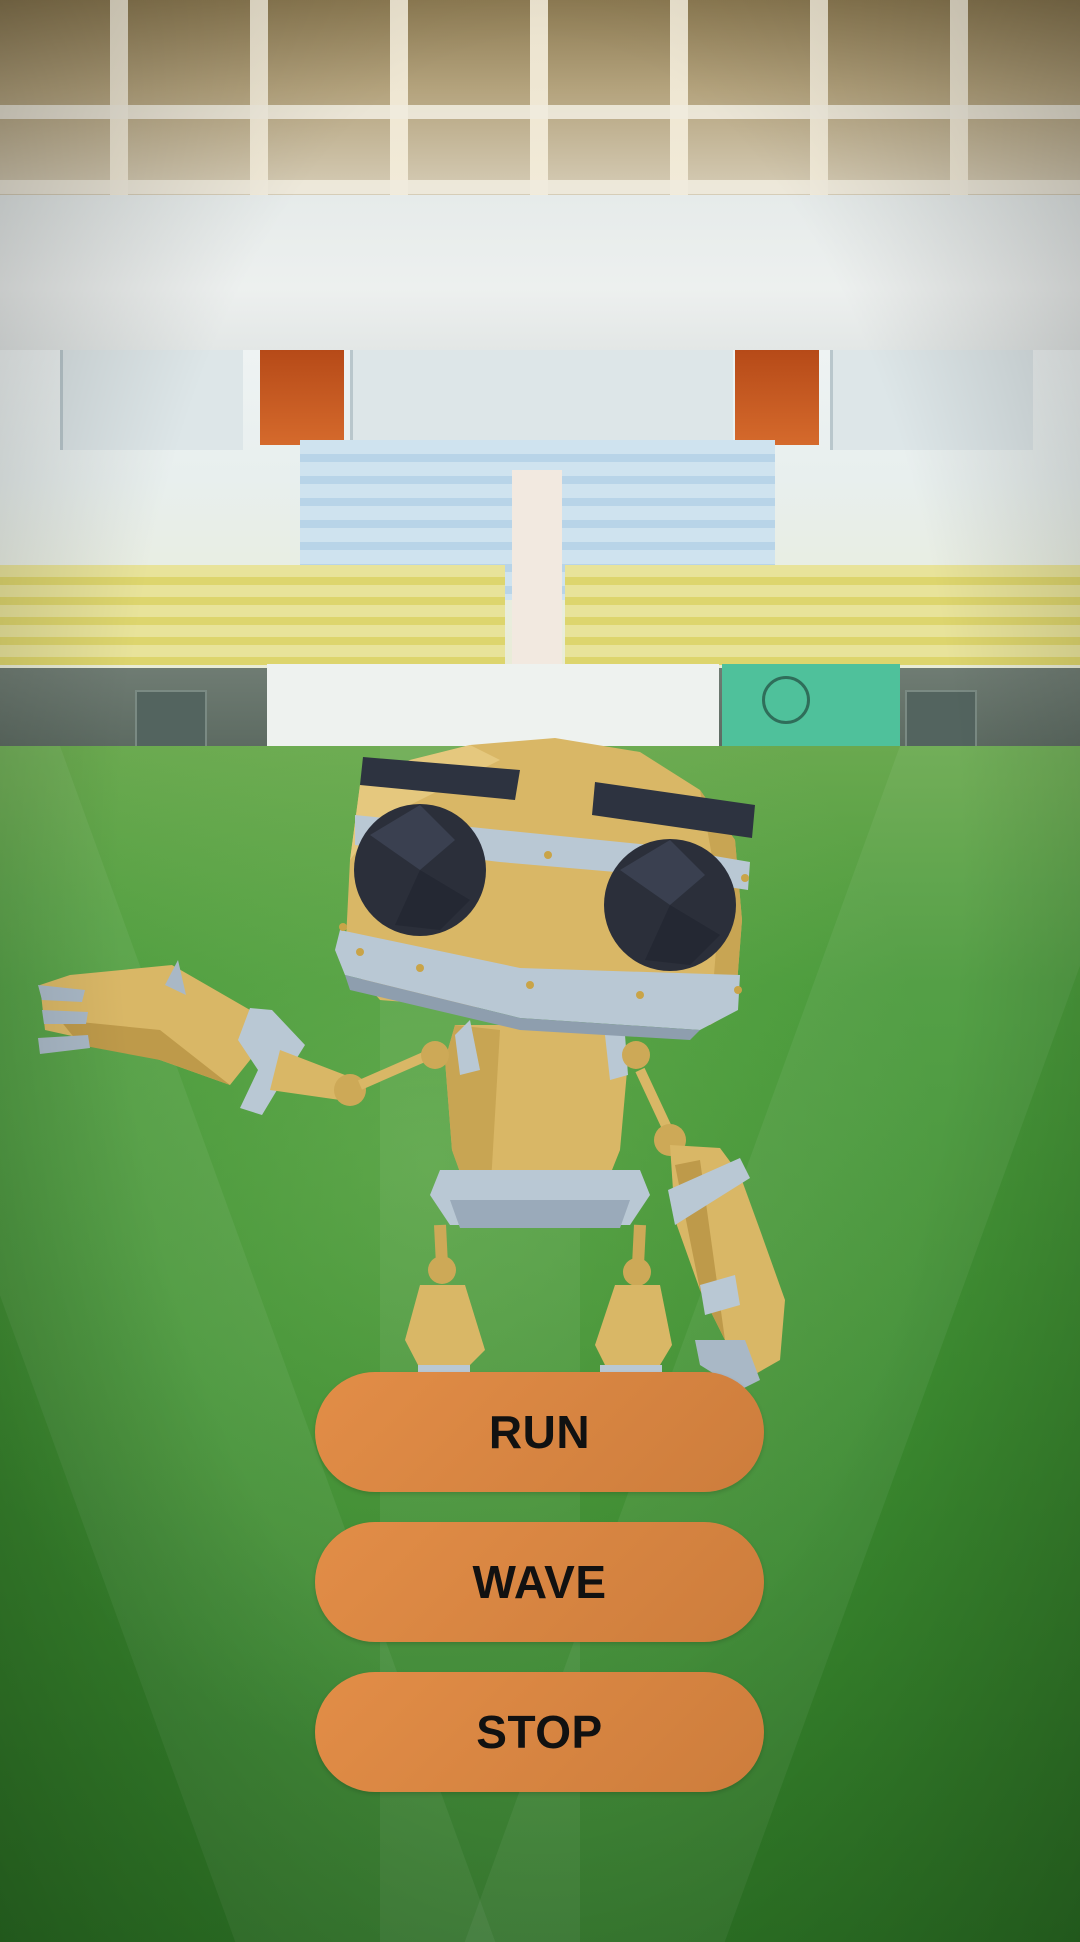 This screenshot has width=1080, height=1942. Describe the element at coordinates (539, 1432) in the screenshot. I see `run-button: RUN` at that location.